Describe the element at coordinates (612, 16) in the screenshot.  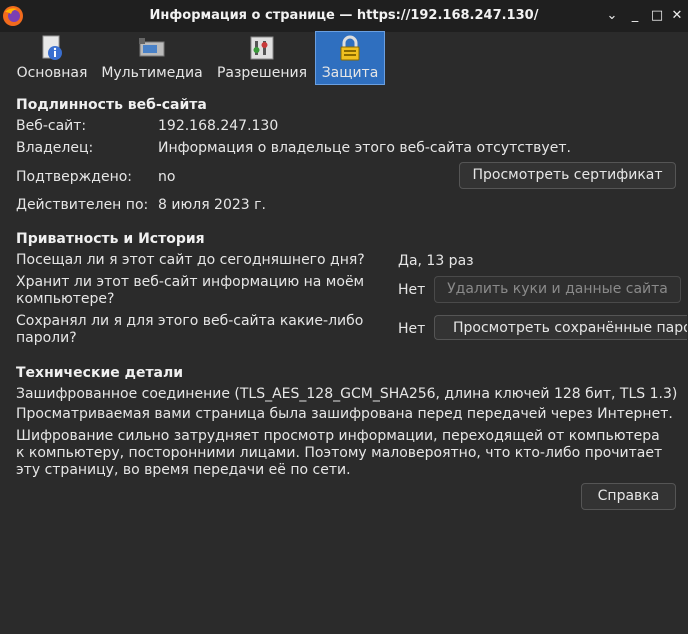
I see `chevron-down-icon: ⌄` at that location.